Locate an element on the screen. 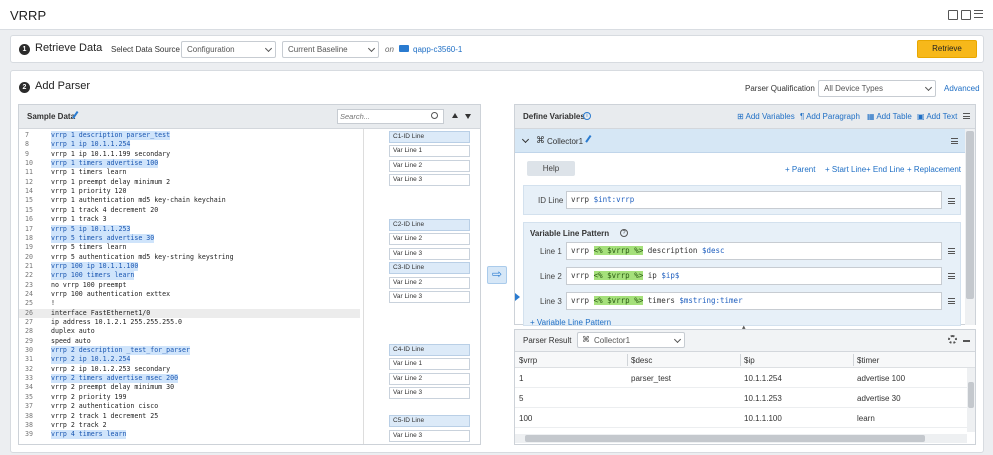  column-header: $vrrp is located at coordinates (528, 360).